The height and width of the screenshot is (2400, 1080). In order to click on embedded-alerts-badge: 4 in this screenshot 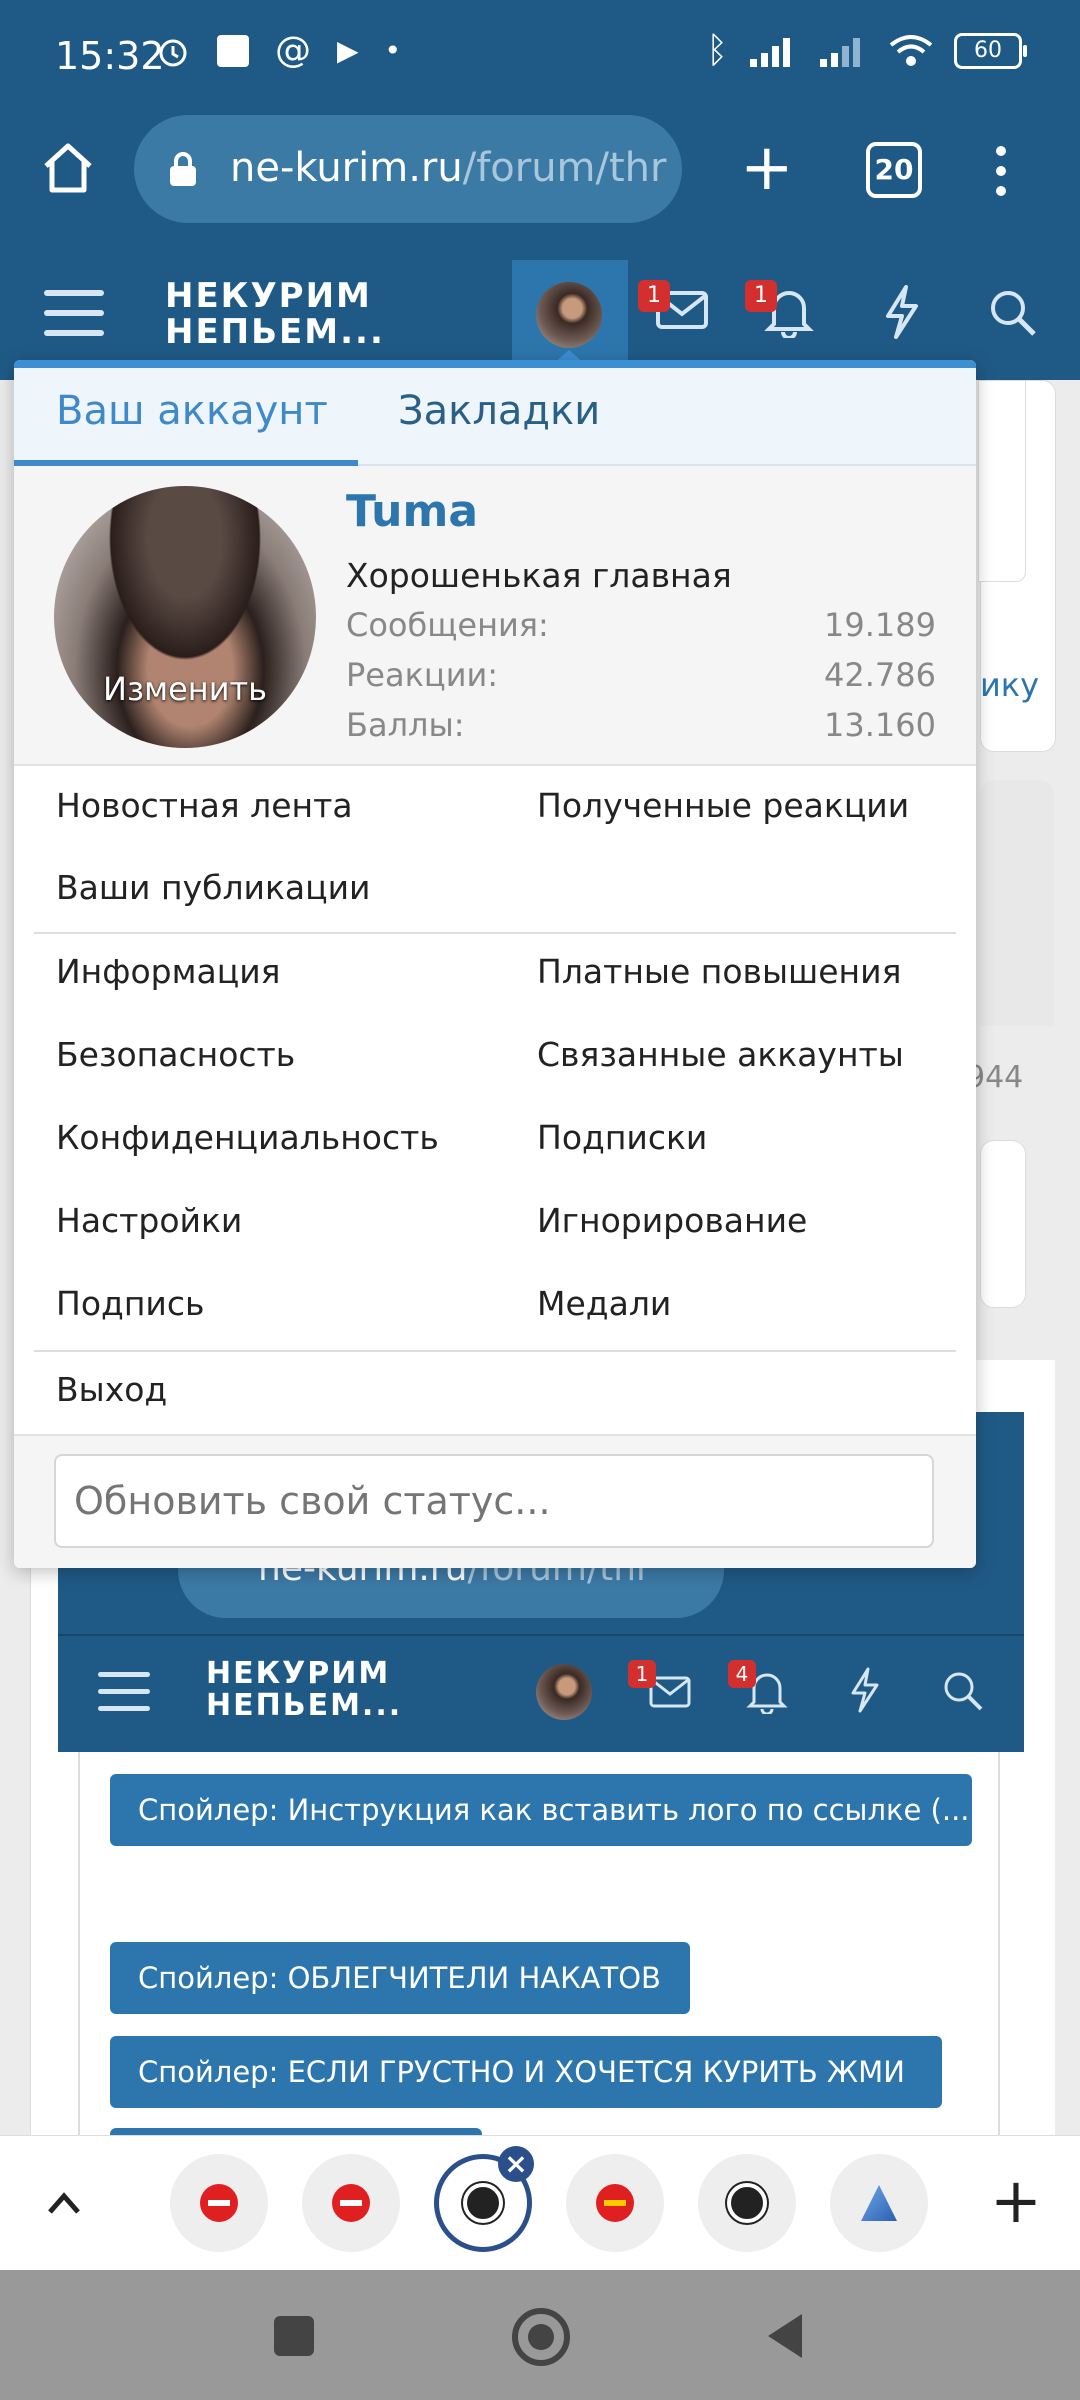, I will do `click(742, 1674)`.